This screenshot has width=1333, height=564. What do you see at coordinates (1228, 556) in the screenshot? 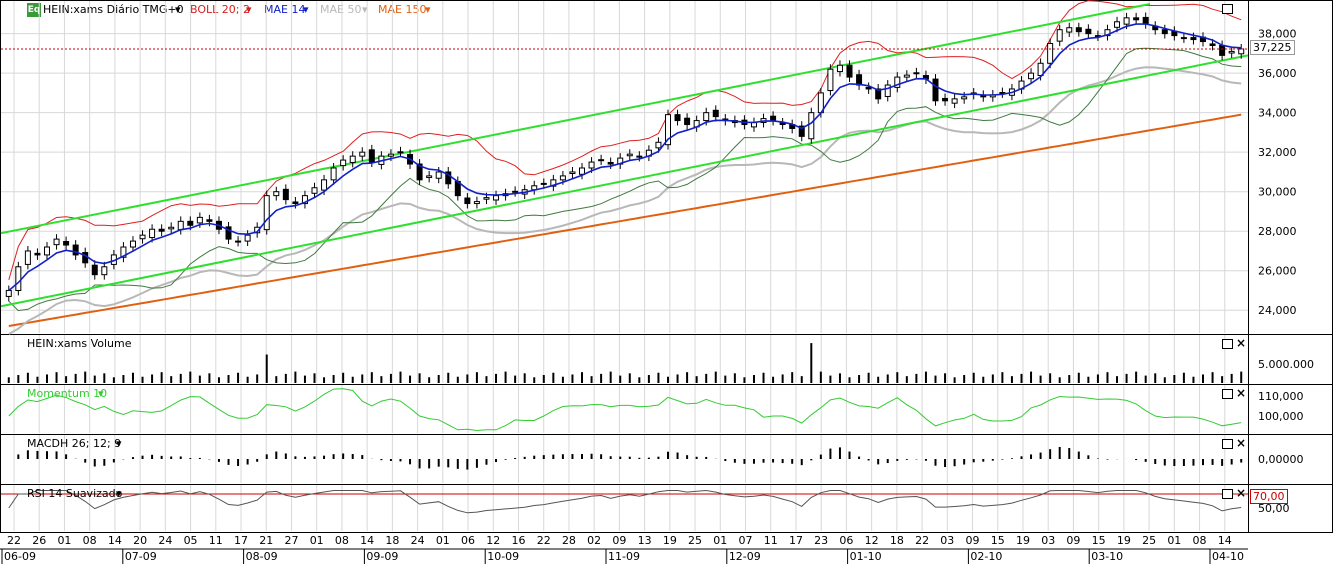
I see `x-tick-month: 04-10` at bounding box center [1228, 556].